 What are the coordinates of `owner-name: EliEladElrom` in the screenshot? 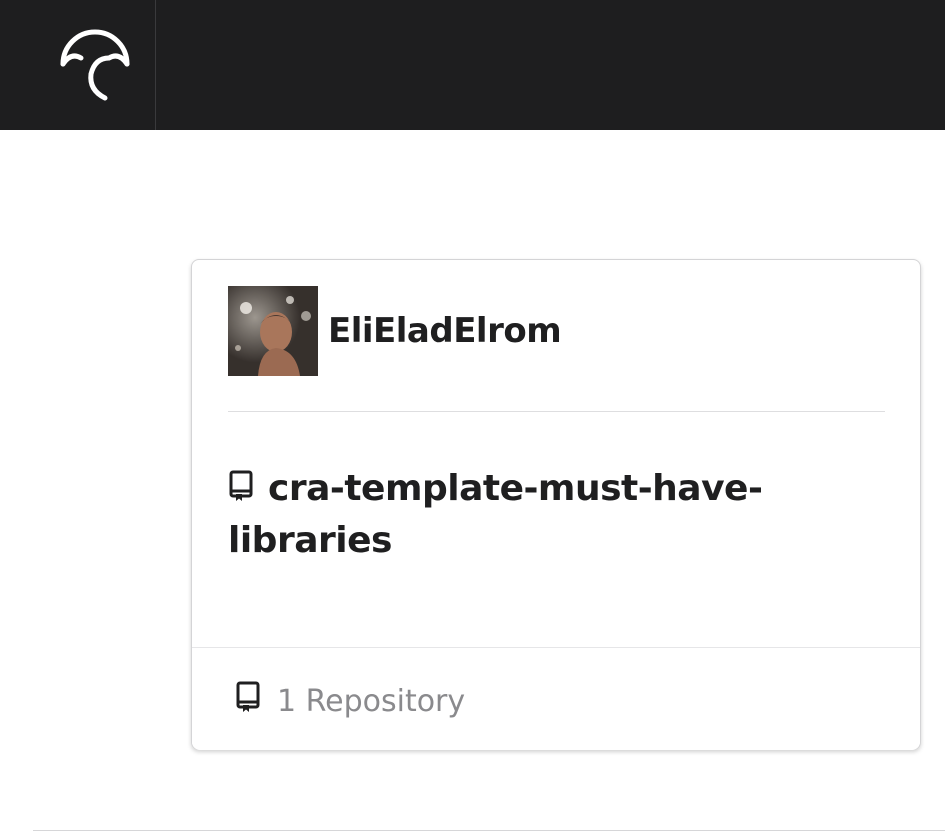 It's located at (445, 331).